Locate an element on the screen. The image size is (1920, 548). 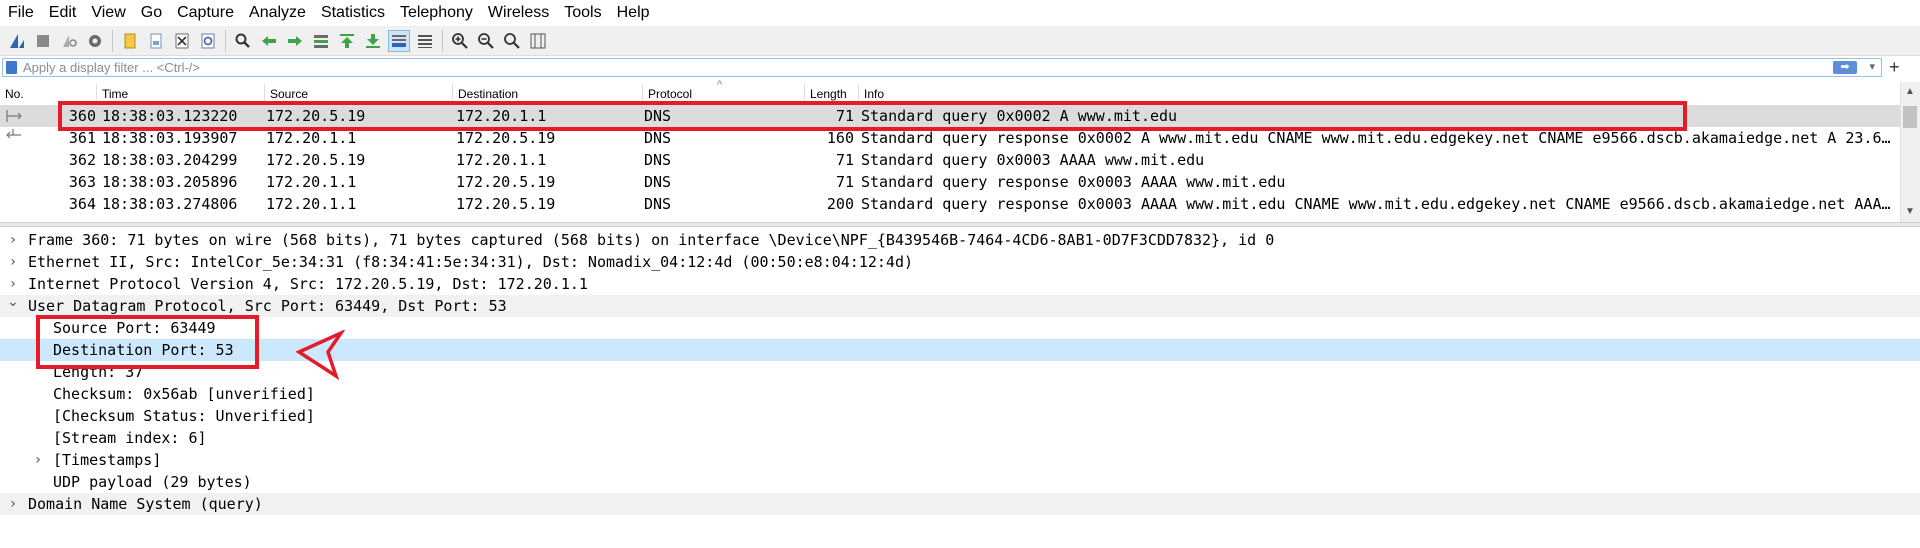
save-file-icon is located at coordinates (156, 41).